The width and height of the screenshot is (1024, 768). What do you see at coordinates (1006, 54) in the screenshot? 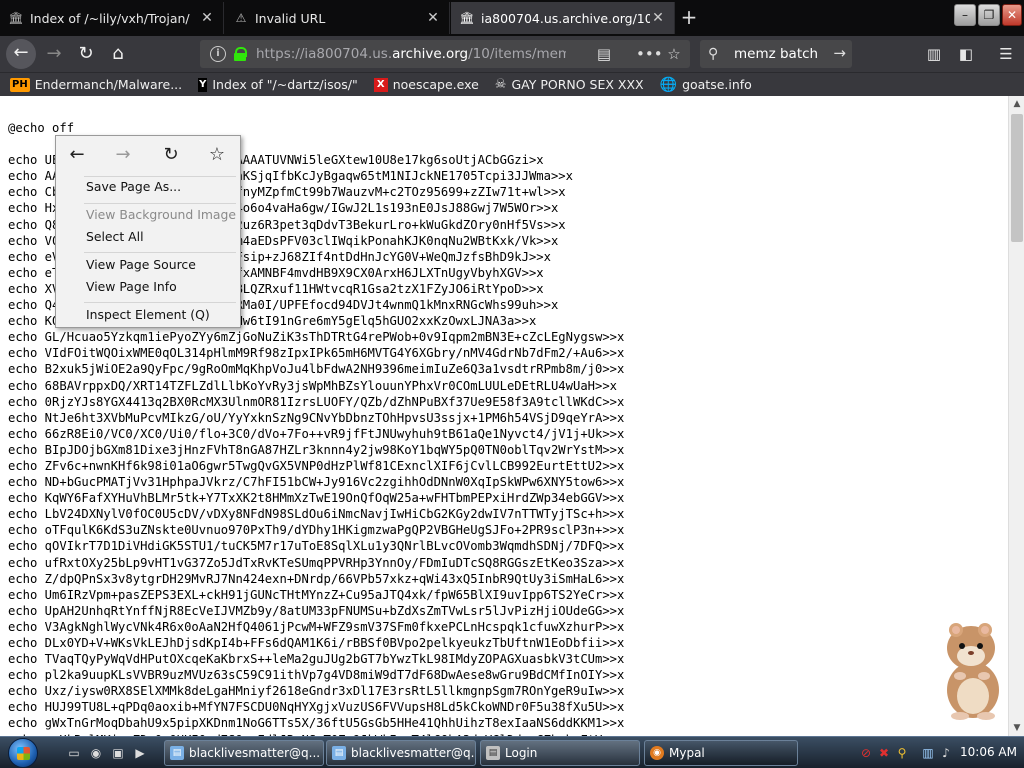
I see `menu-icon: ☰` at bounding box center [1006, 54].